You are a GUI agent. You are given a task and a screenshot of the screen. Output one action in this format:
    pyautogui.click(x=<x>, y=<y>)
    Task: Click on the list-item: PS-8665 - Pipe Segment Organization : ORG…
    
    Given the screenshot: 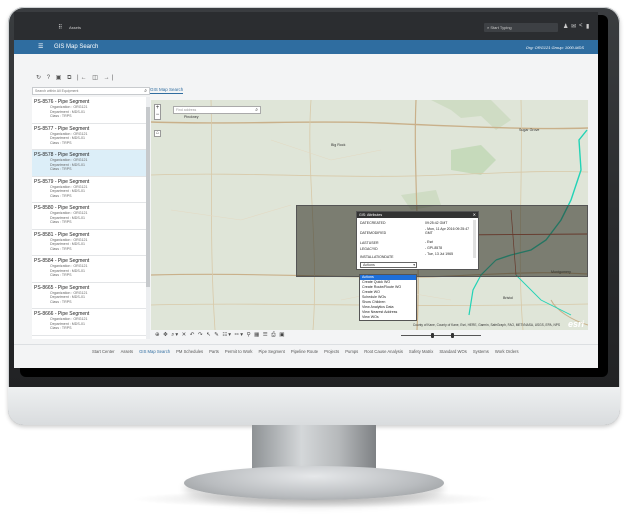 What is the action you would take?
    pyautogui.click(x=91, y=296)
    